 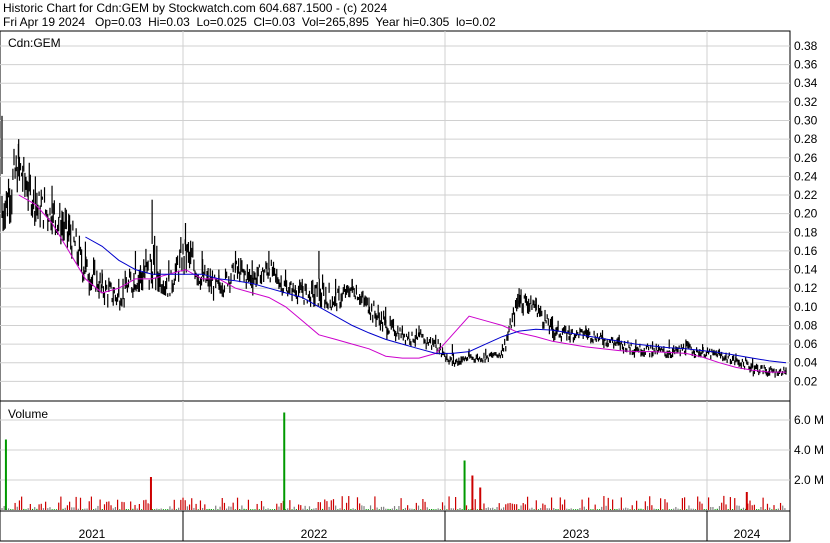 I want to click on price-tick-label: 0.22, so click(x=806, y=195).